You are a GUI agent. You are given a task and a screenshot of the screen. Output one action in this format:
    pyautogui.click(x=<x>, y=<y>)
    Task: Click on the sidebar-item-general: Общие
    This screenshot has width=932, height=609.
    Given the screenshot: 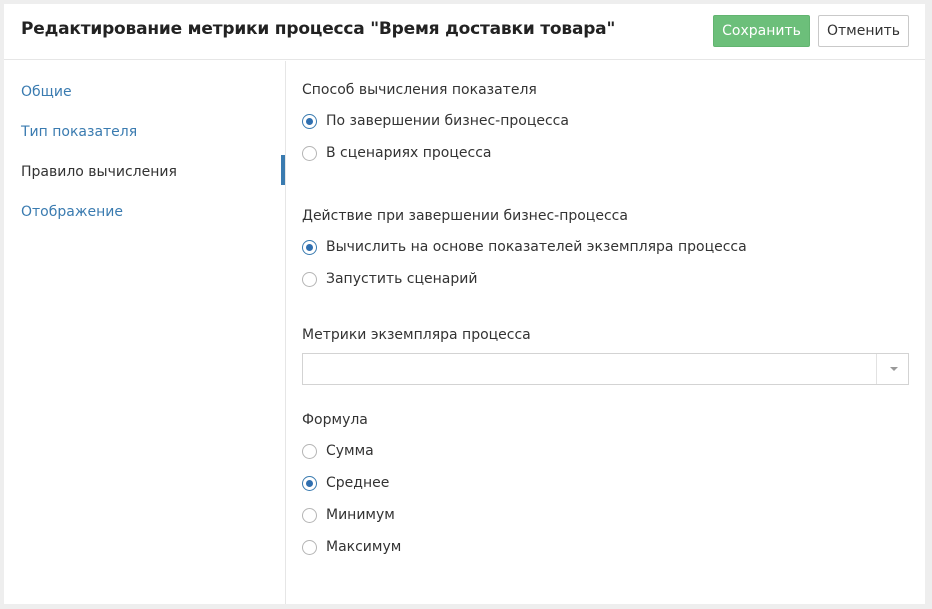 What is the action you would take?
    pyautogui.click(x=46, y=92)
    